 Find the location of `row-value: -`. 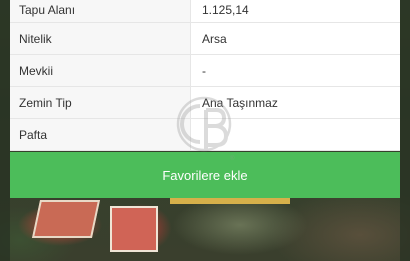

row-value: - is located at coordinates (204, 70).